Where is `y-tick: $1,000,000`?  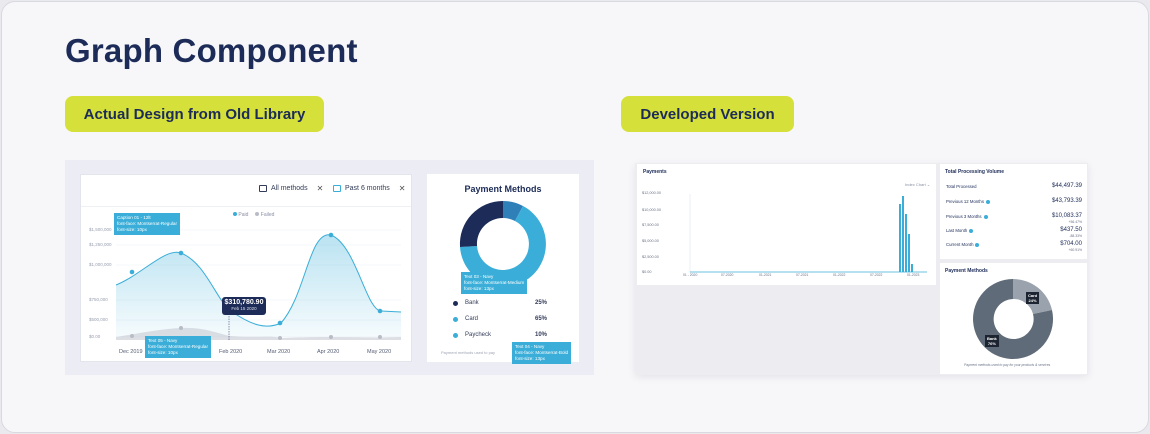 y-tick: $1,000,000 is located at coordinates (100, 264).